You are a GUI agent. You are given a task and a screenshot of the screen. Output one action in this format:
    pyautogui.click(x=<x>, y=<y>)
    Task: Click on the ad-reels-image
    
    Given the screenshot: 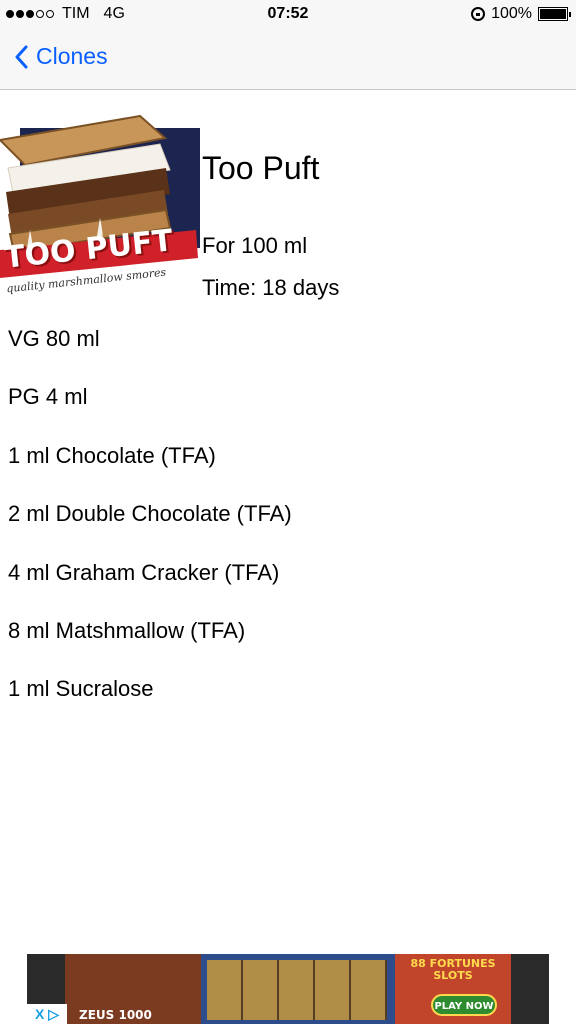 What is the action you would take?
    pyautogui.click(x=297, y=990)
    